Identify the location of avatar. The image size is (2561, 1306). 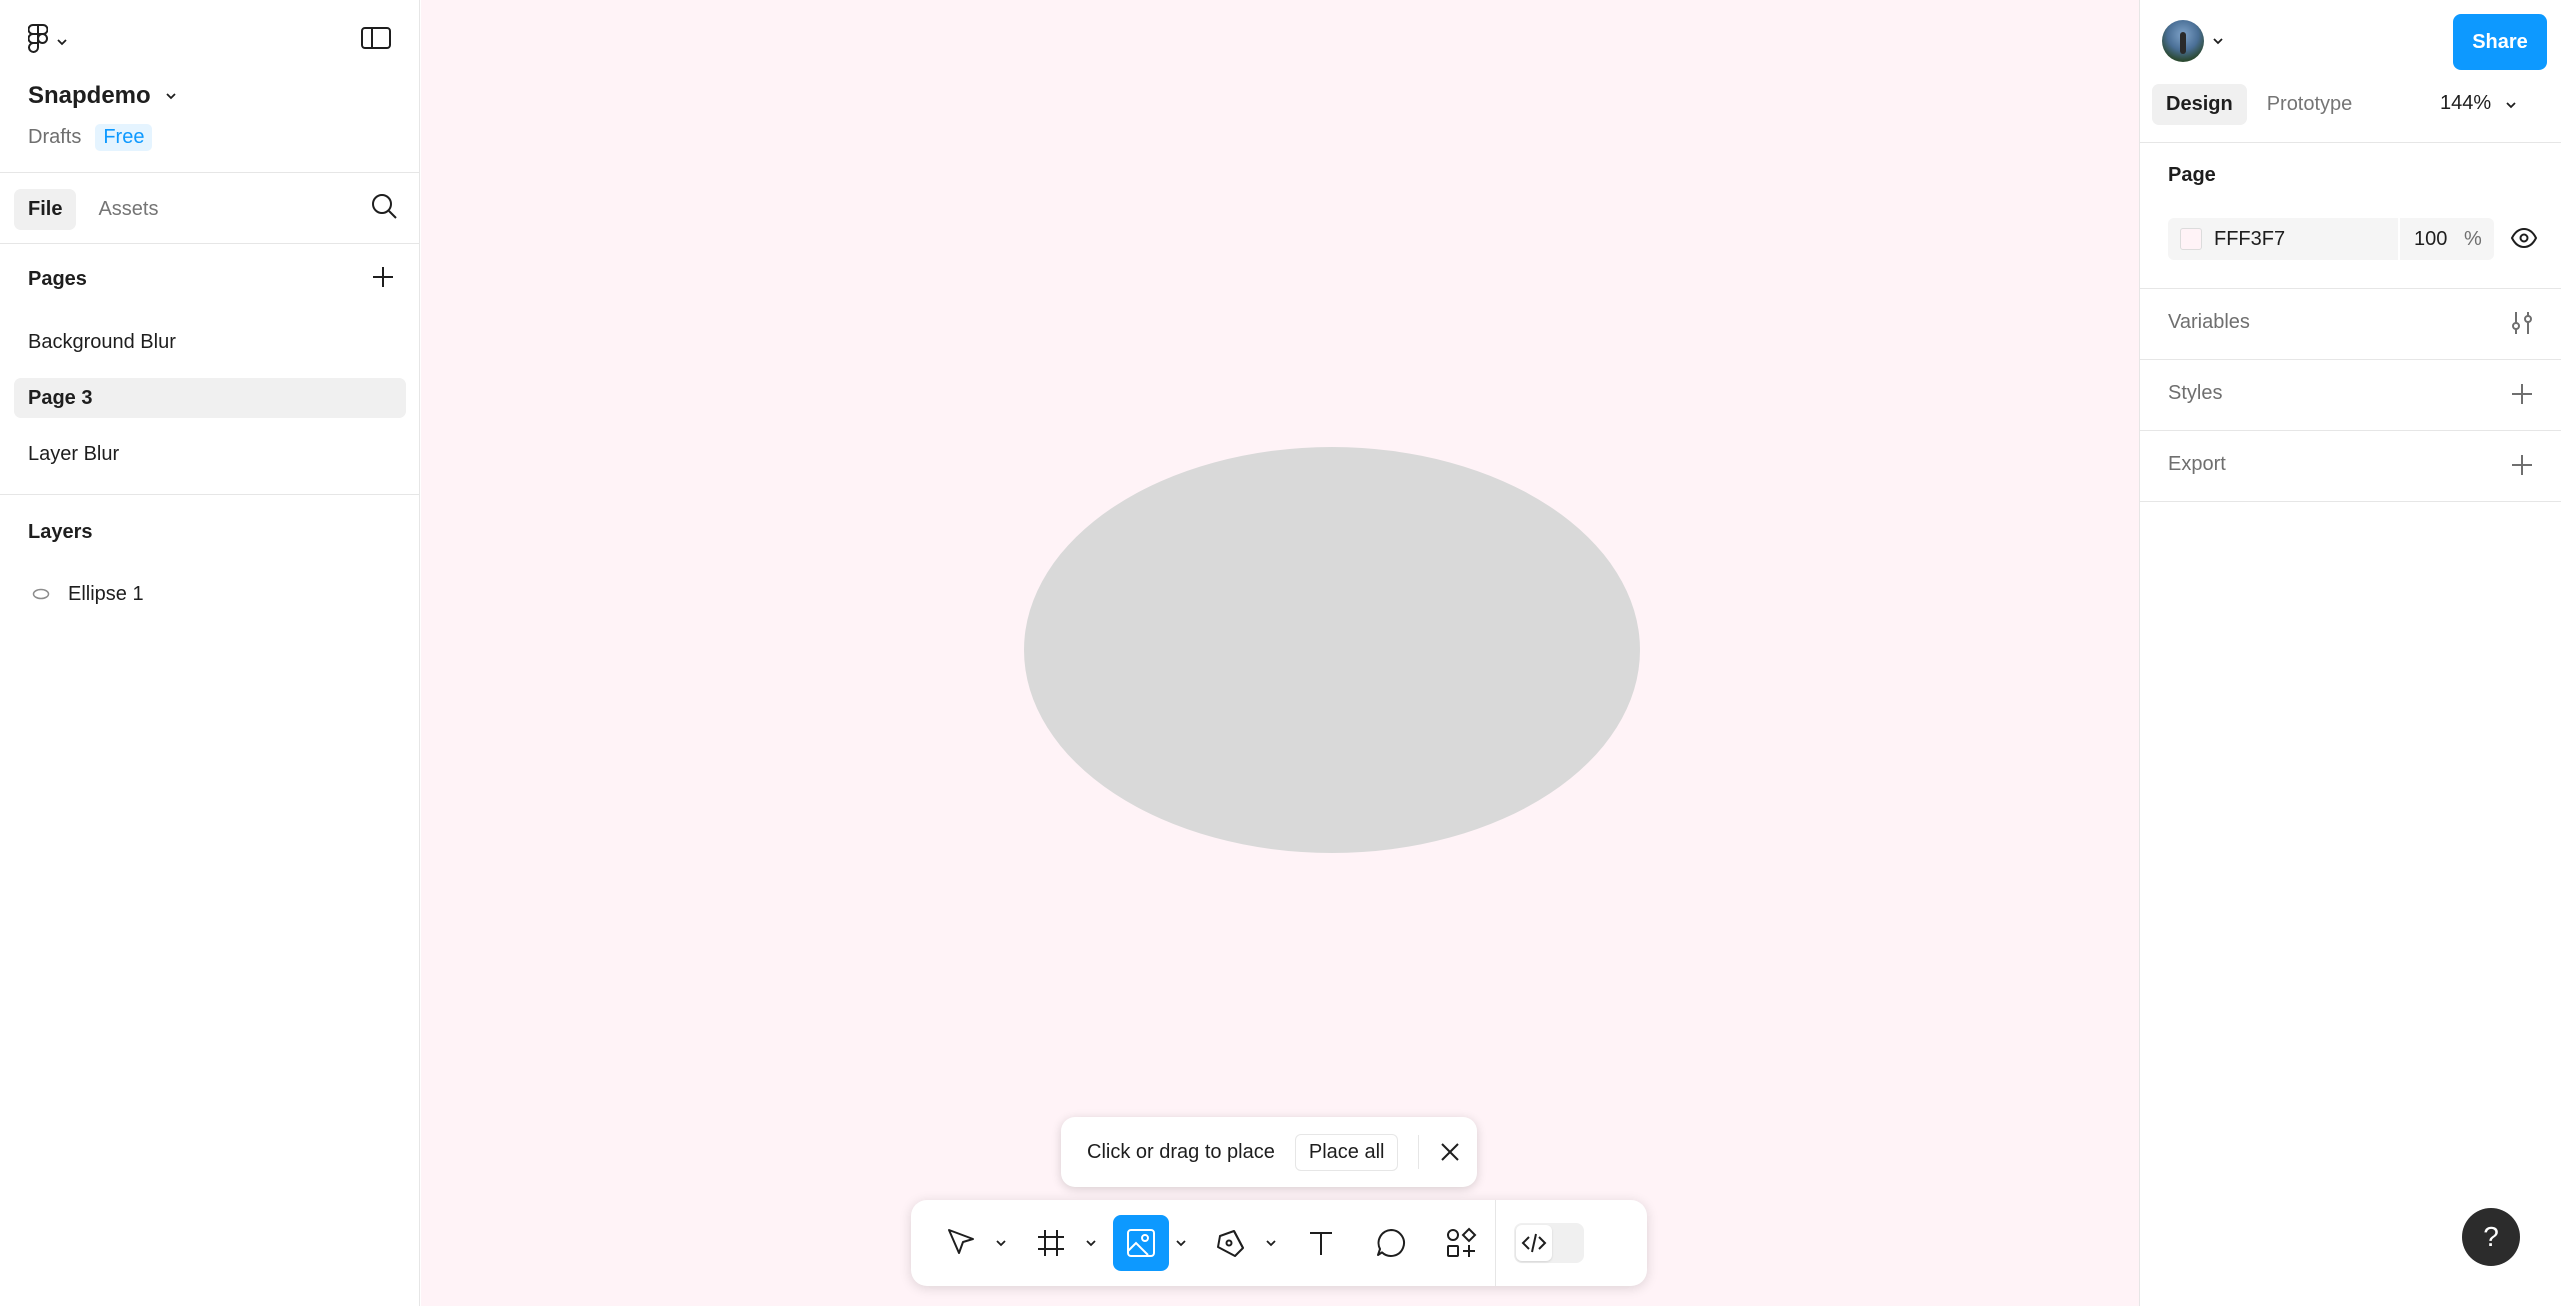
(2183, 41).